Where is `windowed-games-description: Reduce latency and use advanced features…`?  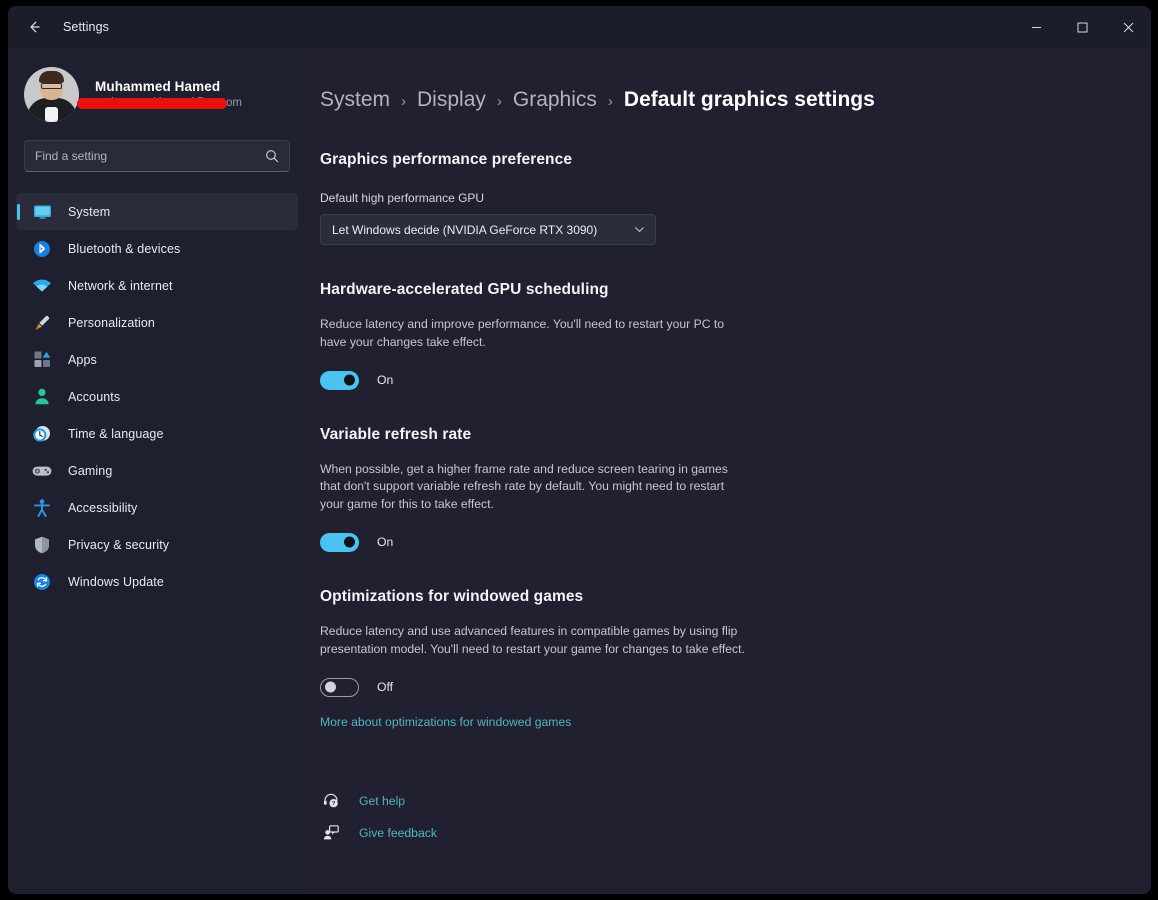
windowed-games-description: Reduce latency and use advanced features… is located at coordinates (532, 639).